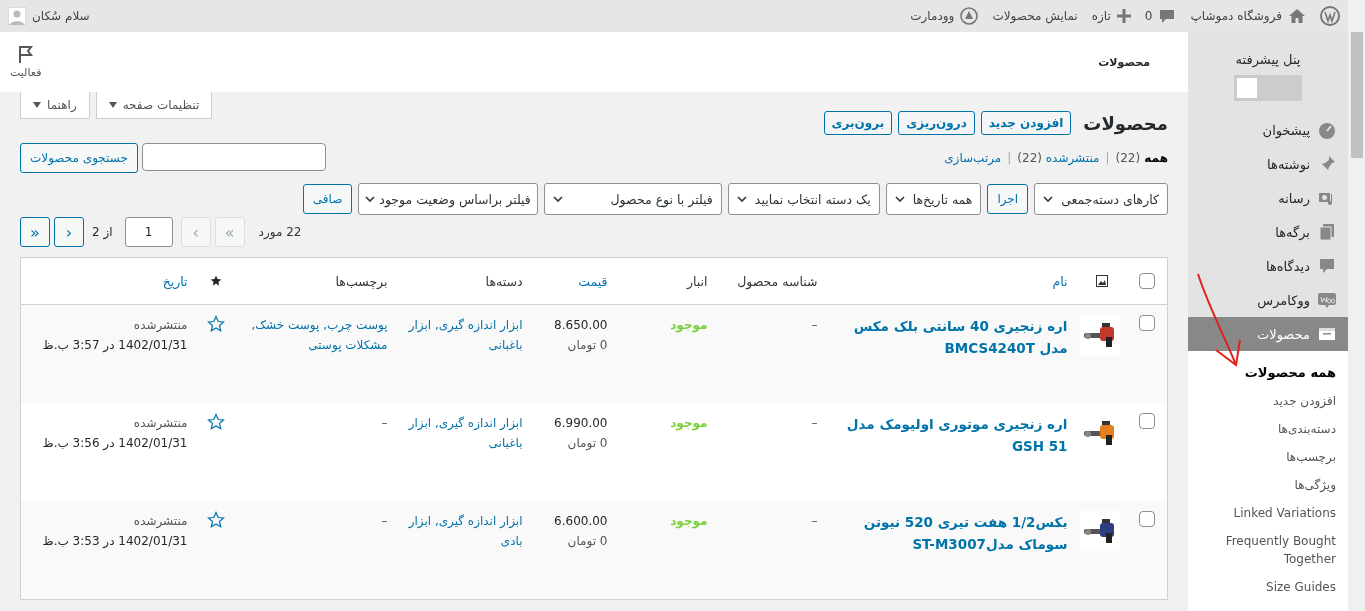  Describe the element at coordinates (327, 199) in the screenshot. I see `filter-button: صافی` at that location.